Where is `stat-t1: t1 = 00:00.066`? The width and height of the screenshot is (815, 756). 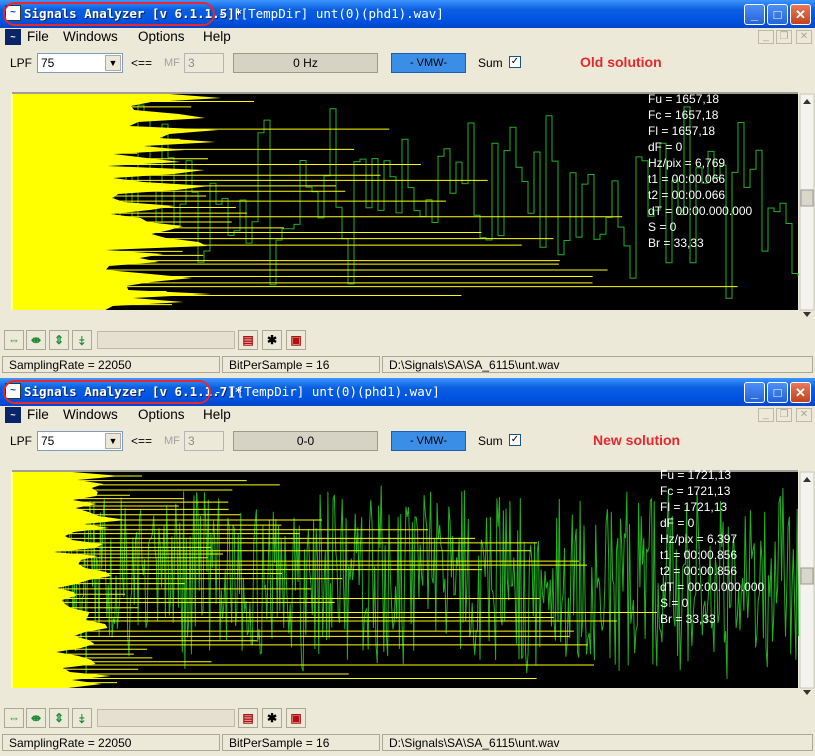
stat-t1: t1 = 00:00.066 is located at coordinates (687, 179).